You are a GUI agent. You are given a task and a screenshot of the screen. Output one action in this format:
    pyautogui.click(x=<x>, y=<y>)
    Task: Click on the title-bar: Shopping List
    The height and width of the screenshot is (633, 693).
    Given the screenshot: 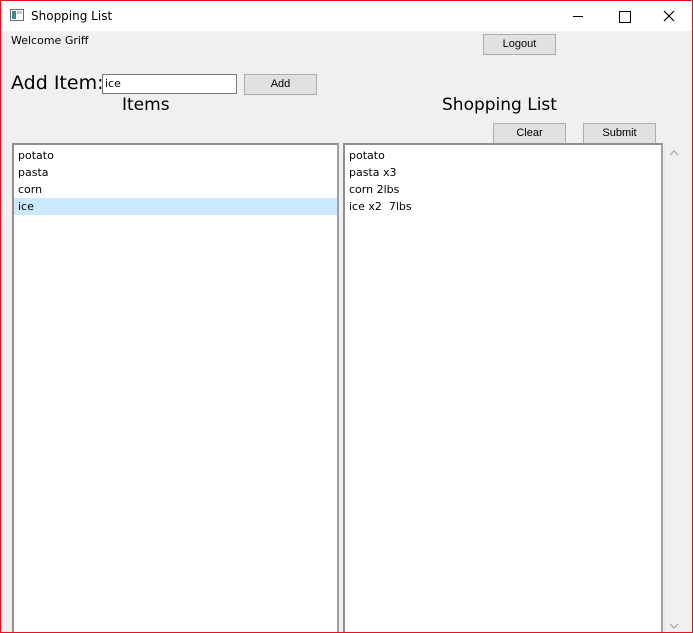 What is the action you would take?
    pyautogui.click(x=346, y=16)
    